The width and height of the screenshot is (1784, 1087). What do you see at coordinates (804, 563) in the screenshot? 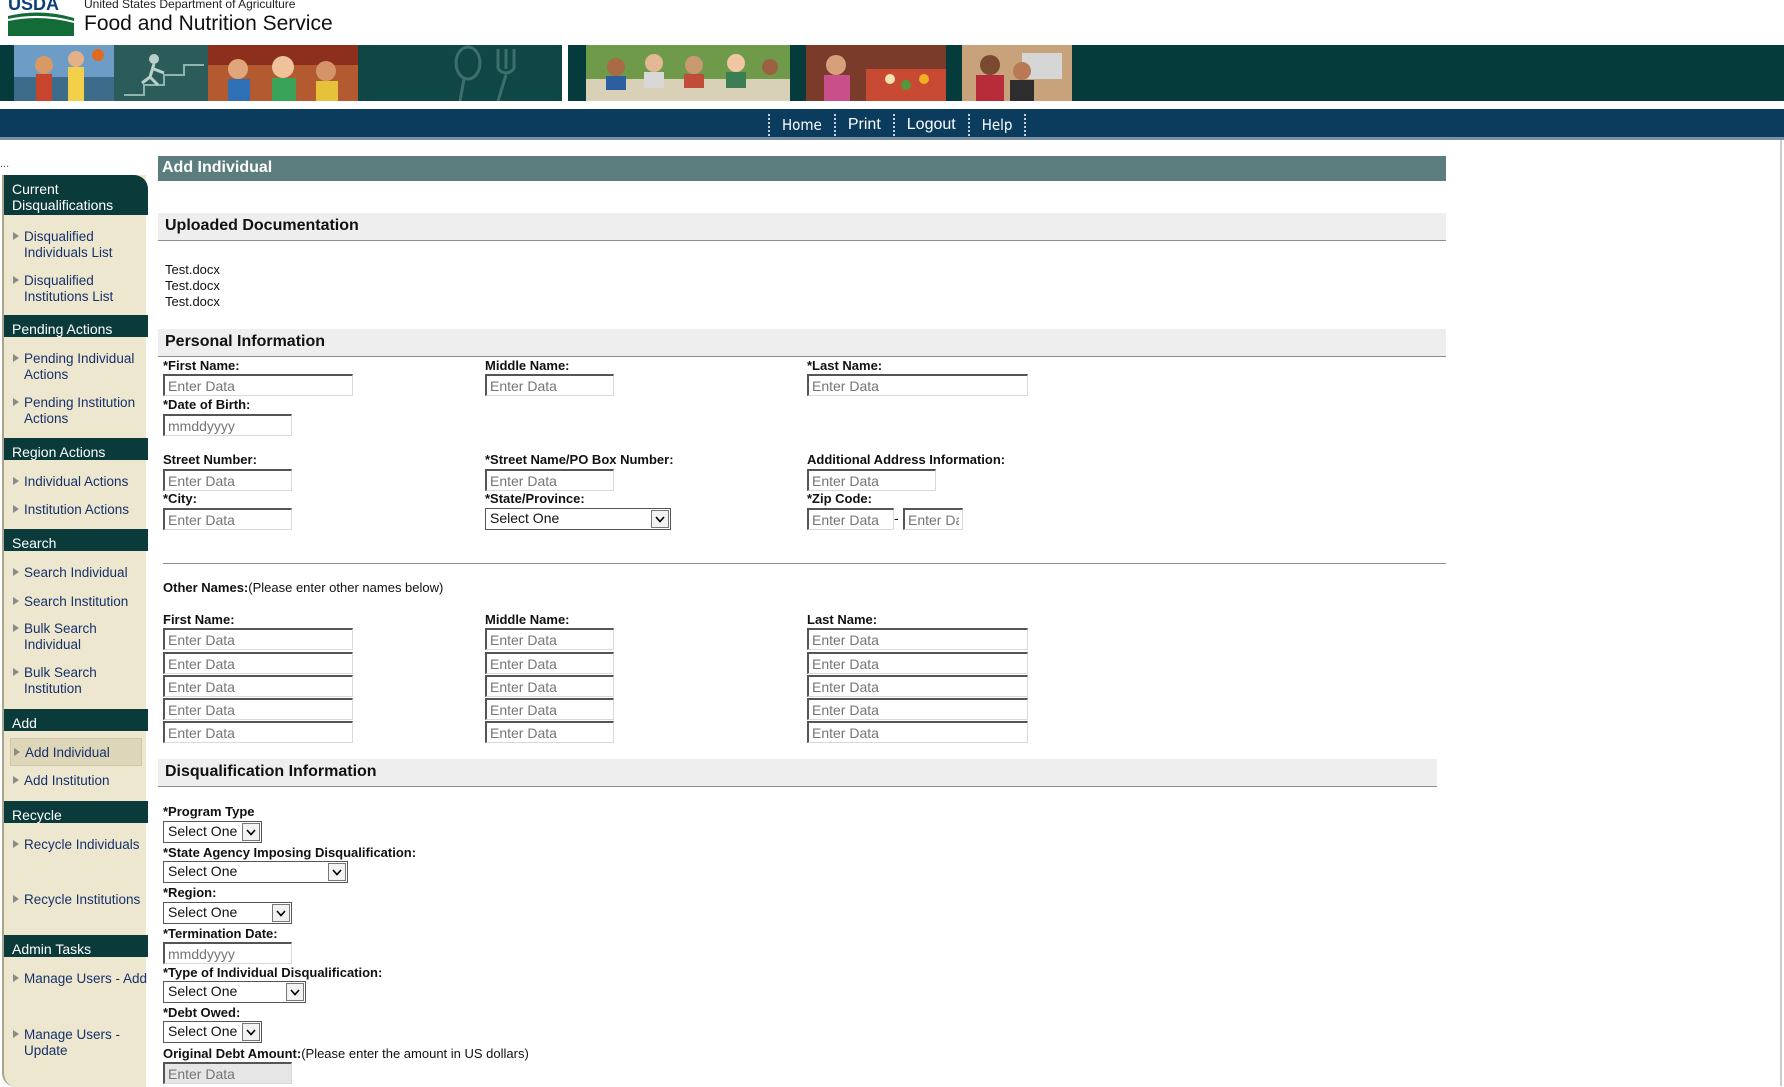
I see `section-divider` at bounding box center [804, 563].